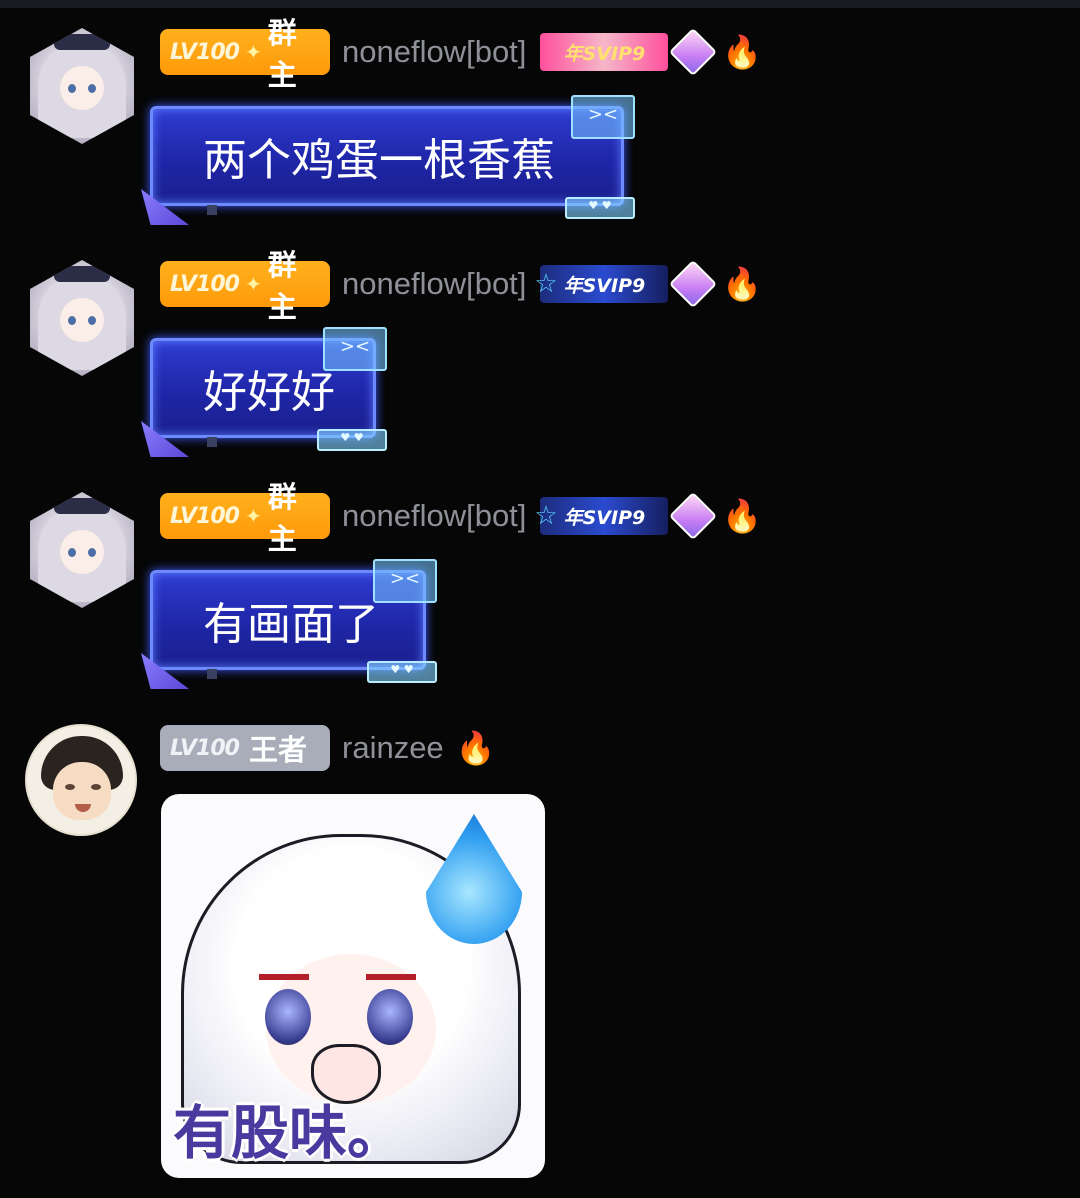 The width and height of the screenshot is (1080, 1198). I want to click on svip-badge: 年SVIP9, so click(604, 52).